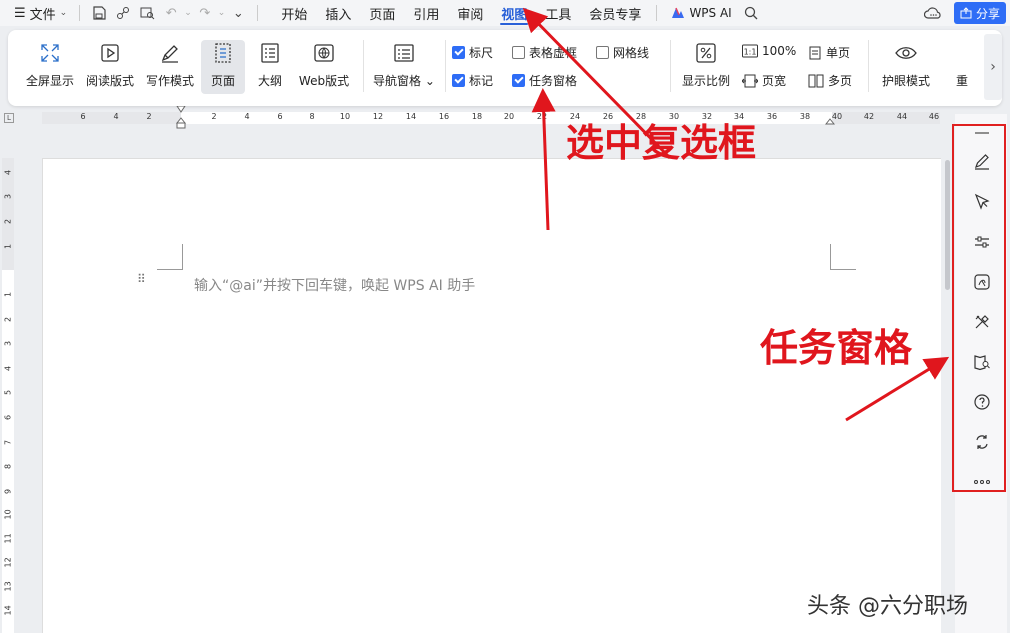 The height and width of the screenshot is (633, 1010). What do you see at coordinates (518, 80) in the screenshot?
I see `task-pane-checkbox-box` at bounding box center [518, 80].